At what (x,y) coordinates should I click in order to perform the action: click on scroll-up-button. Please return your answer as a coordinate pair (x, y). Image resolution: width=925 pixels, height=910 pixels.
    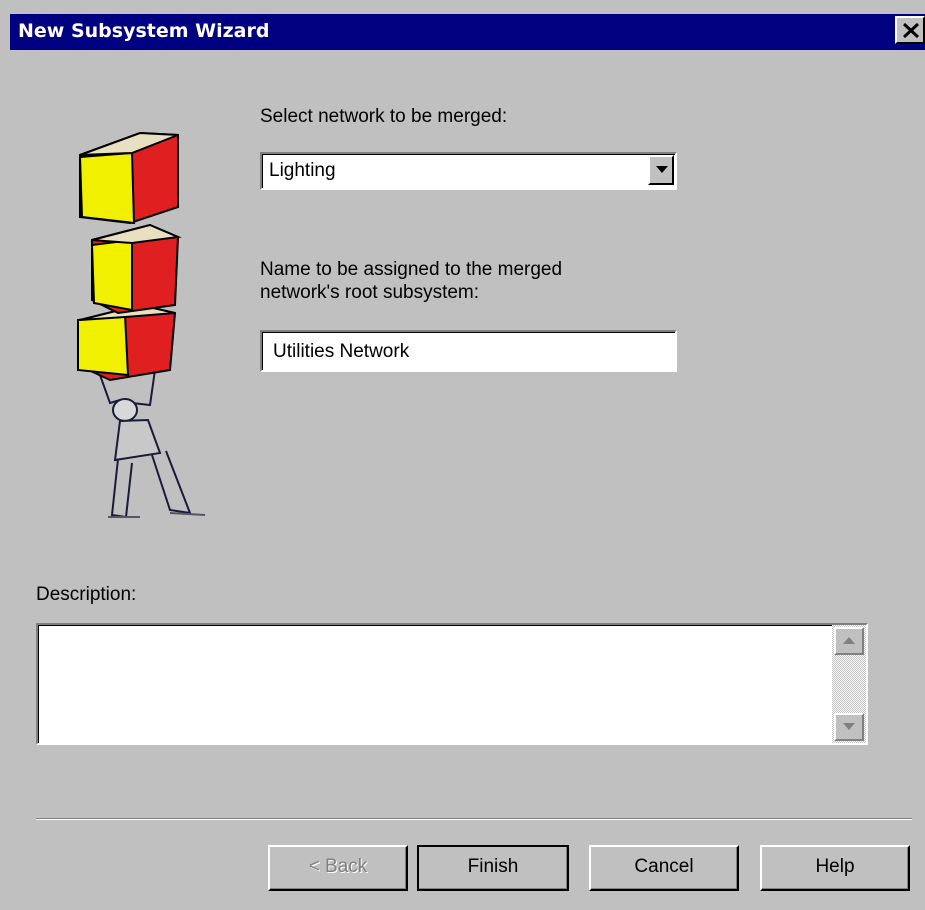
    Looking at the image, I should click on (849, 641).